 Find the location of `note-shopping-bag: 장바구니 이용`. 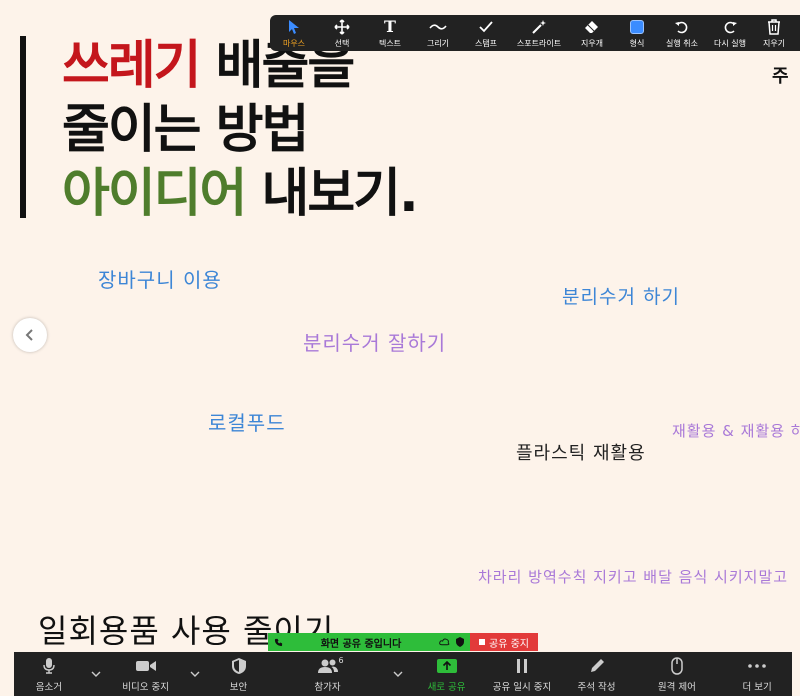

note-shopping-bag: 장바구니 이용 is located at coordinates (160, 280).